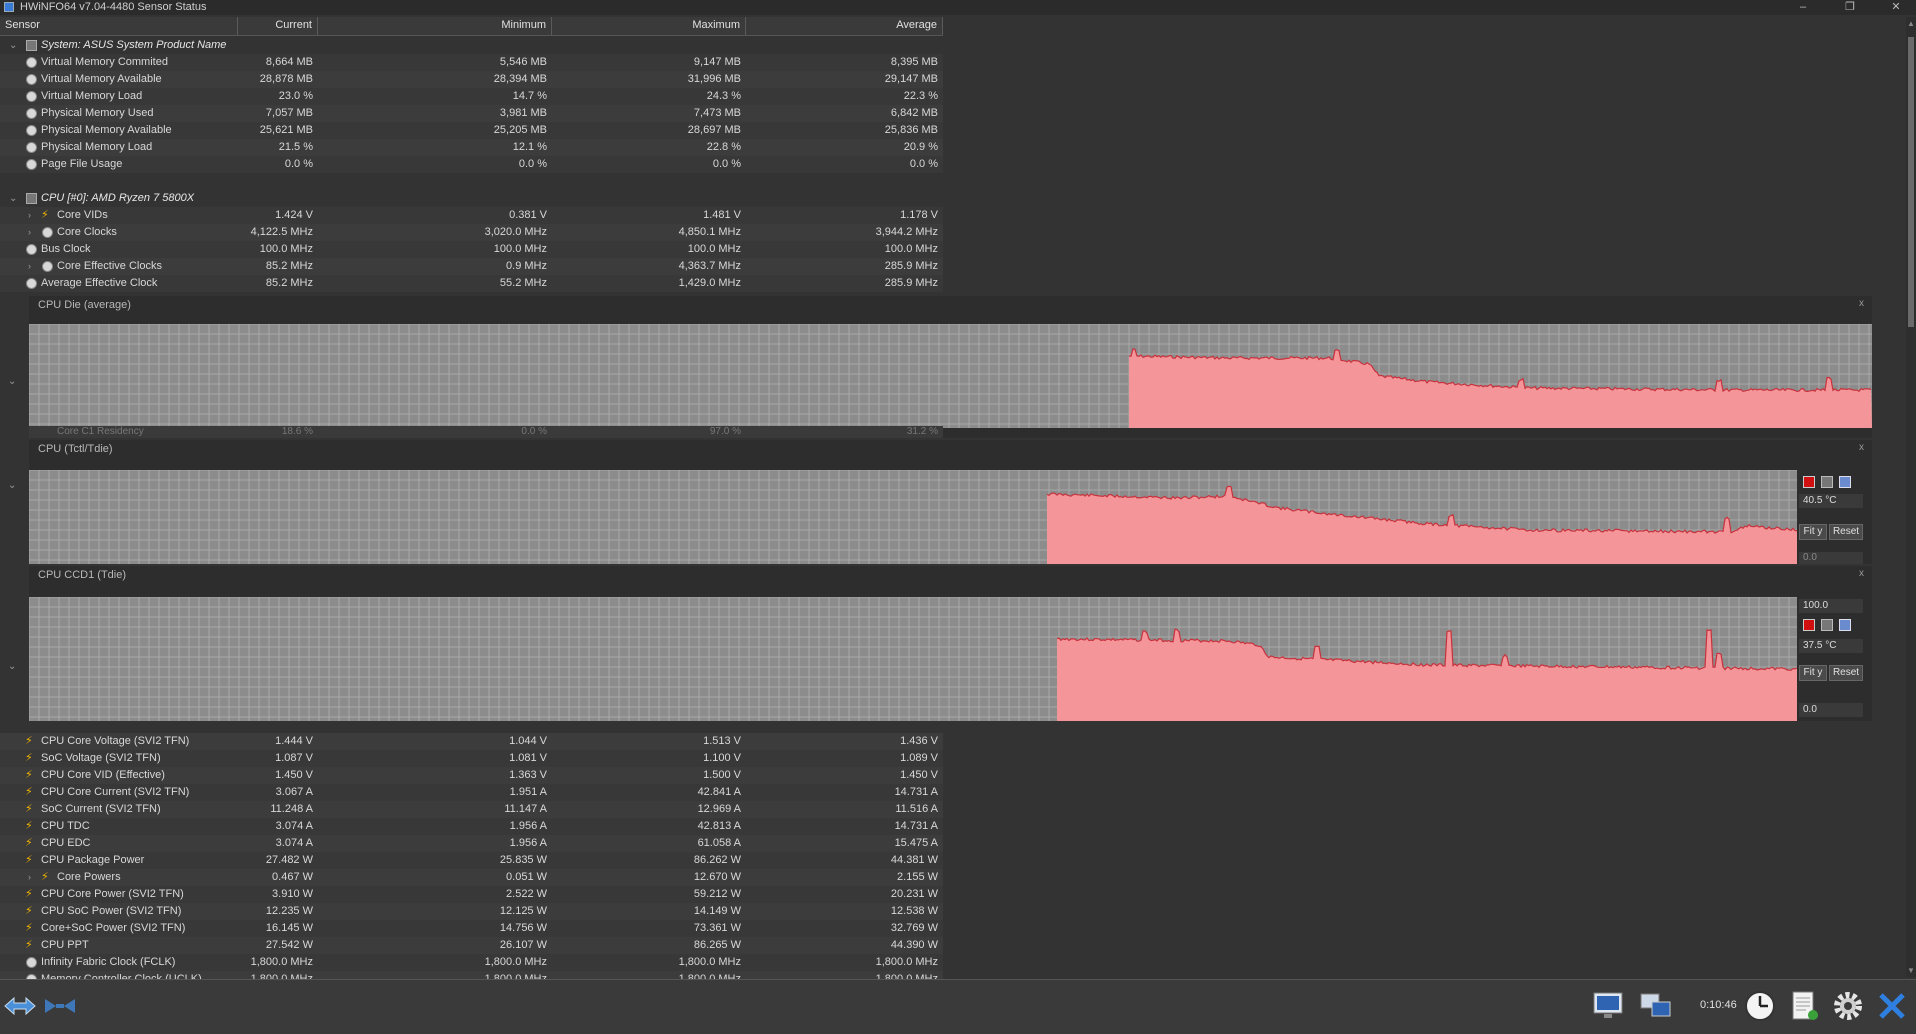 This screenshot has width=1916, height=1034. I want to click on header-sensor: Sensor, so click(119, 26).